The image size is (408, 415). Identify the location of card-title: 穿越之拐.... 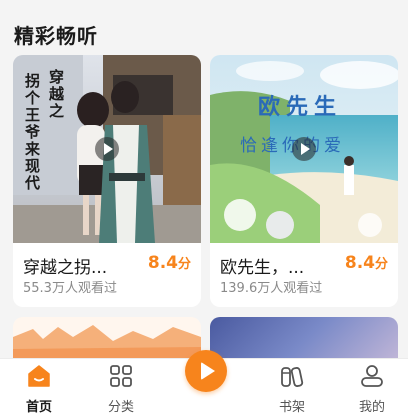
(65, 268).